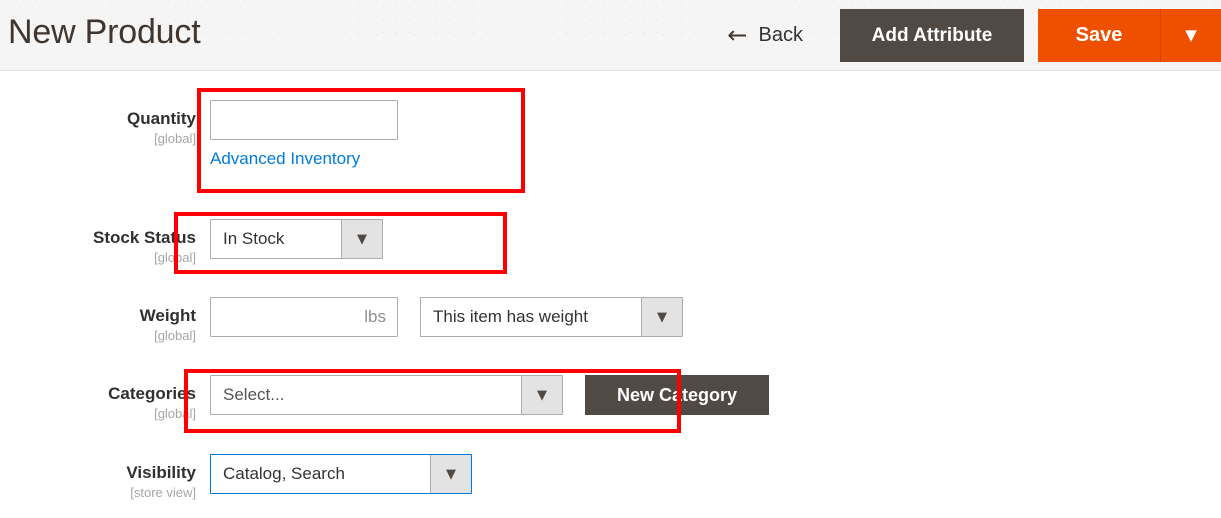  What do you see at coordinates (254, 238) in the screenshot?
I see `stock-status-value: In Stock` at bounding box center [254, 238].